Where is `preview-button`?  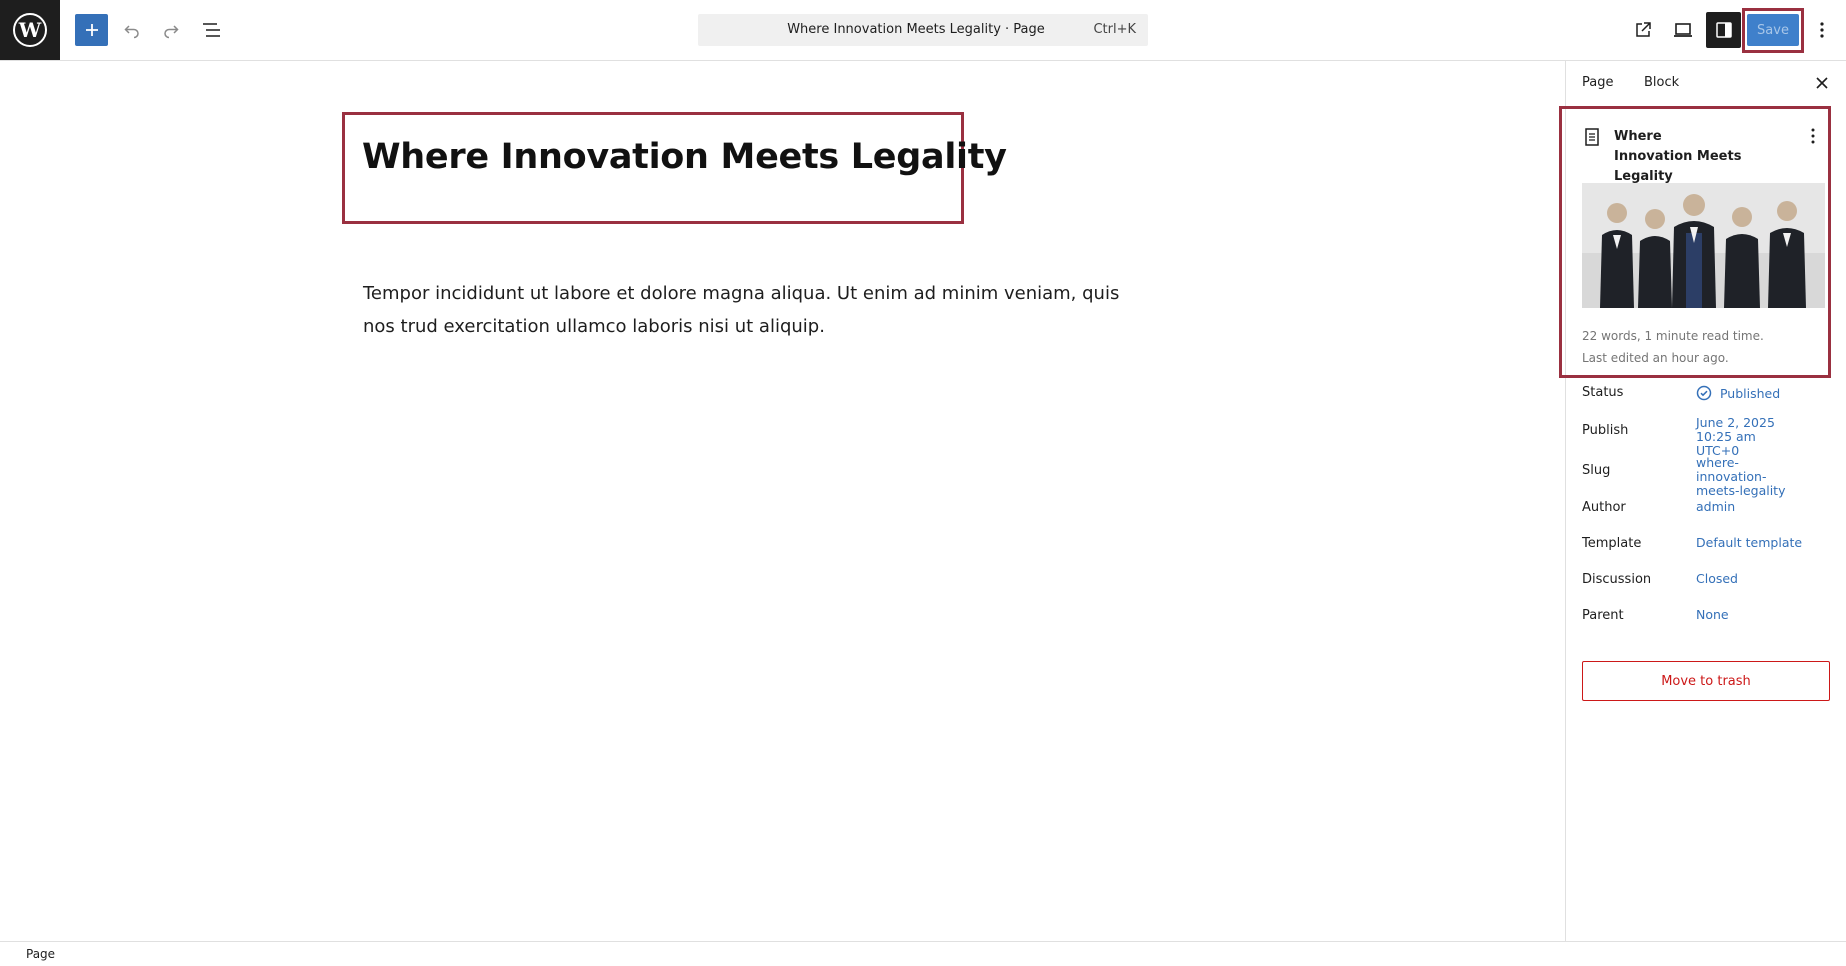
preview-button is located at coordinates (1683, 30).